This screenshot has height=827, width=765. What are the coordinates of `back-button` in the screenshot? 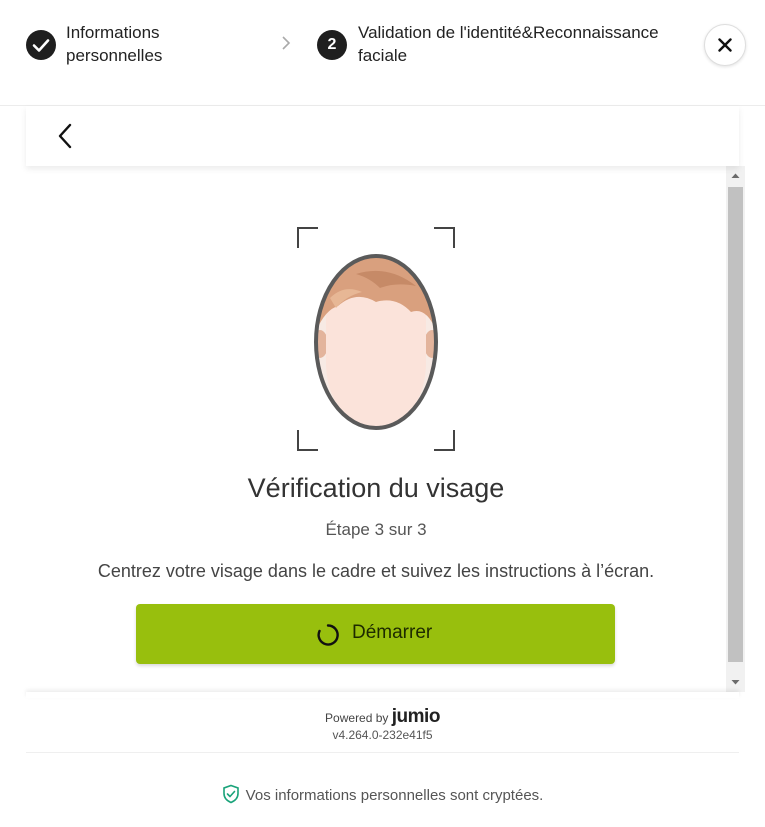 It's located at (66, 136).